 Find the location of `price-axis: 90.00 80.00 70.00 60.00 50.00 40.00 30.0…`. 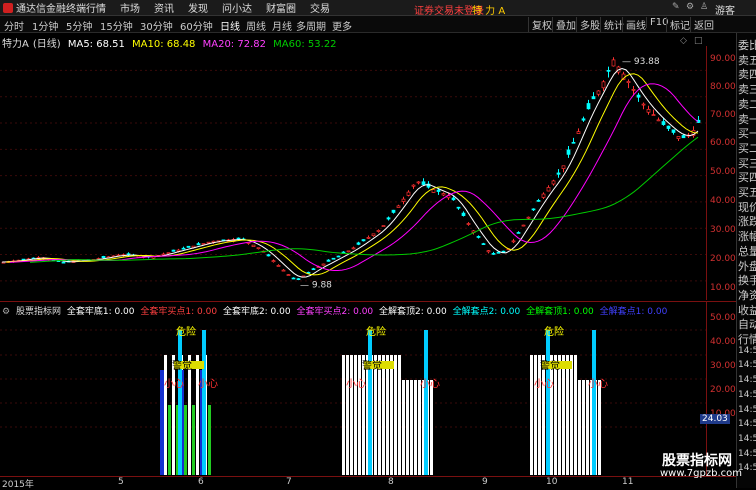

price-axis: 90.00 80.00 70.00 60.00 50.00 40.00 30.0… is located at coordinates (721, 173).